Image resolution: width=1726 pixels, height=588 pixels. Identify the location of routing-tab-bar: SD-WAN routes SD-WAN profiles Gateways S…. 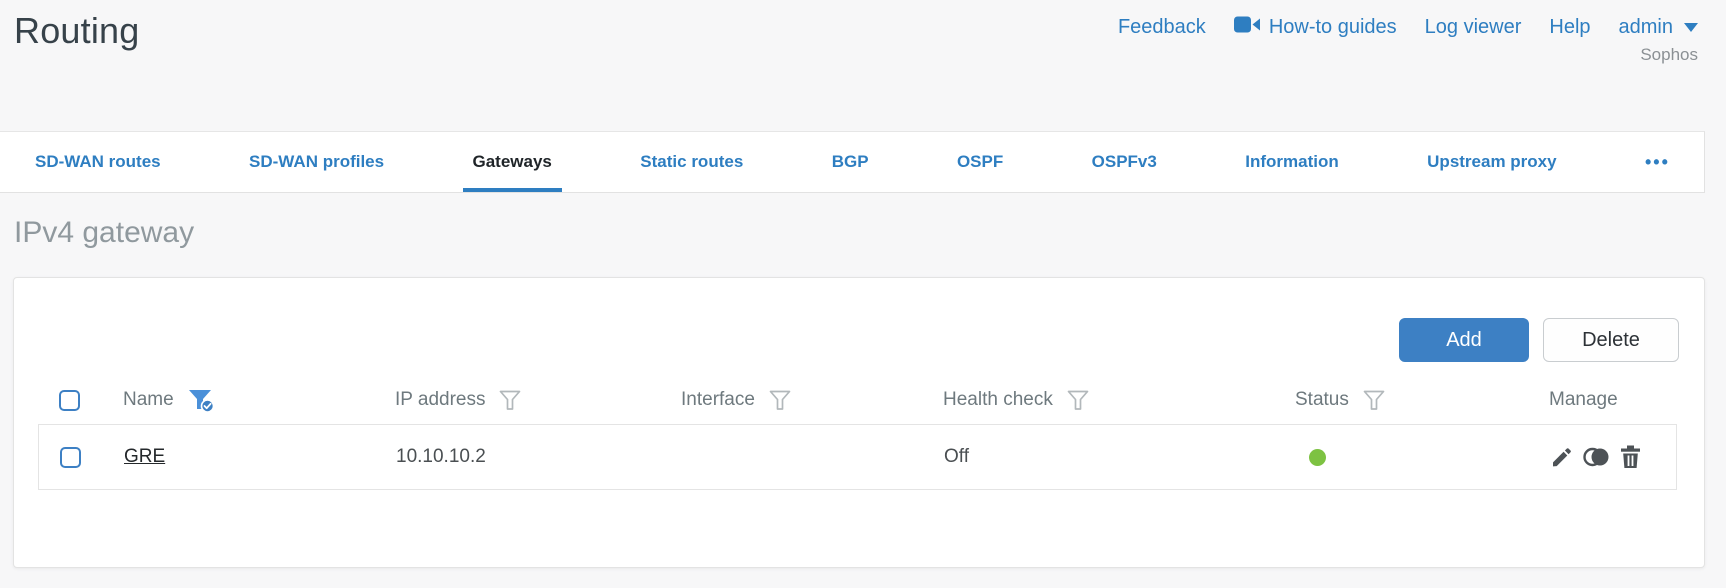
(852, 162).